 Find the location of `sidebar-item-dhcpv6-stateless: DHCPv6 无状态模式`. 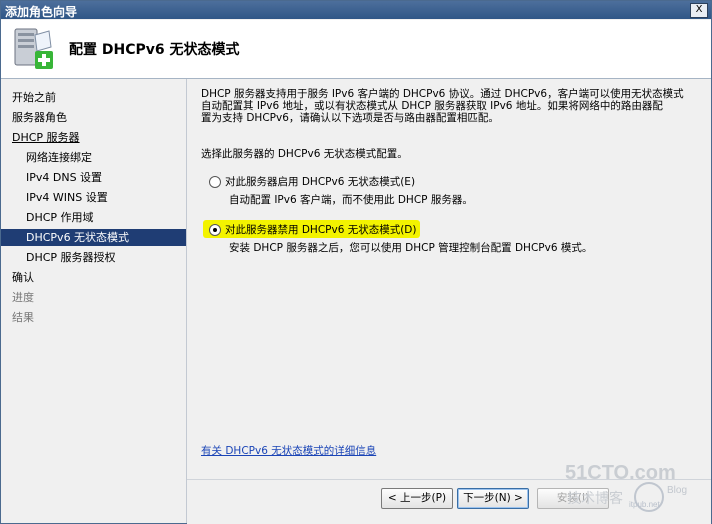

sidebar-item-dhcpv6-stateless: DHCPv6 无状态模式 is located at coordinates (93, 237).